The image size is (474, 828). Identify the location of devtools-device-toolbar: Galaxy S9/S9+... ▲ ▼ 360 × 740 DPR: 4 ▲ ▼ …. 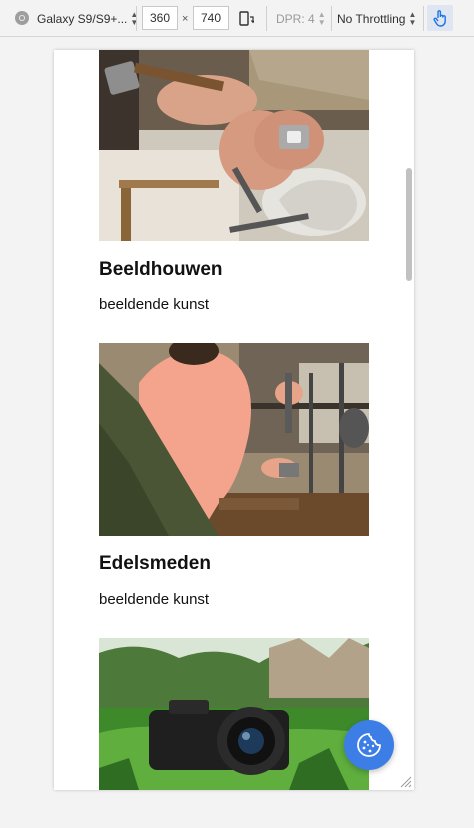
(237, 18).